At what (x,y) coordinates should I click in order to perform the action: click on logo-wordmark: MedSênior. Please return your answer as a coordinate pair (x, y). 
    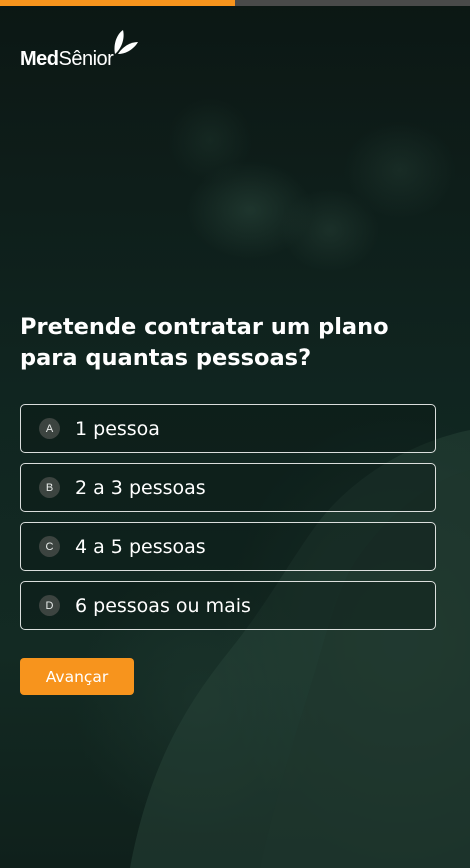
    Looking at the image, I should click on (67, 59).